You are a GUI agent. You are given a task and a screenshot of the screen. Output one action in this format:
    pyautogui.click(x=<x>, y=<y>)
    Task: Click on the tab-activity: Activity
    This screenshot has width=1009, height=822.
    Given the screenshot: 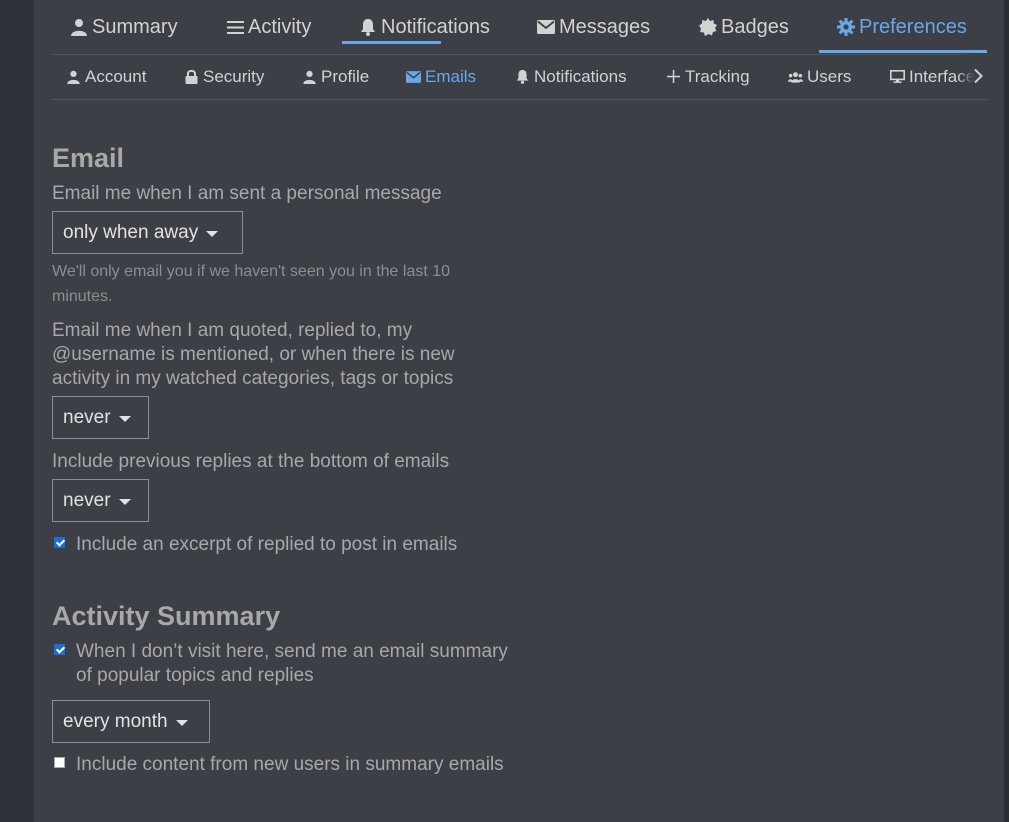 What is the action you would take?
    pyautogui.click(x=268, y=27)
    